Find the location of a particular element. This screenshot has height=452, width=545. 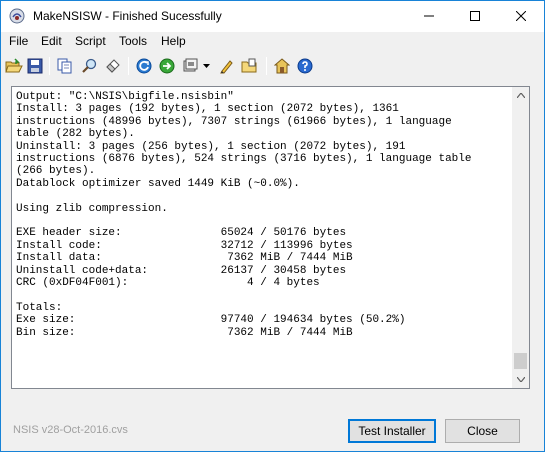

toolbar is located at coordinates (272, 66).